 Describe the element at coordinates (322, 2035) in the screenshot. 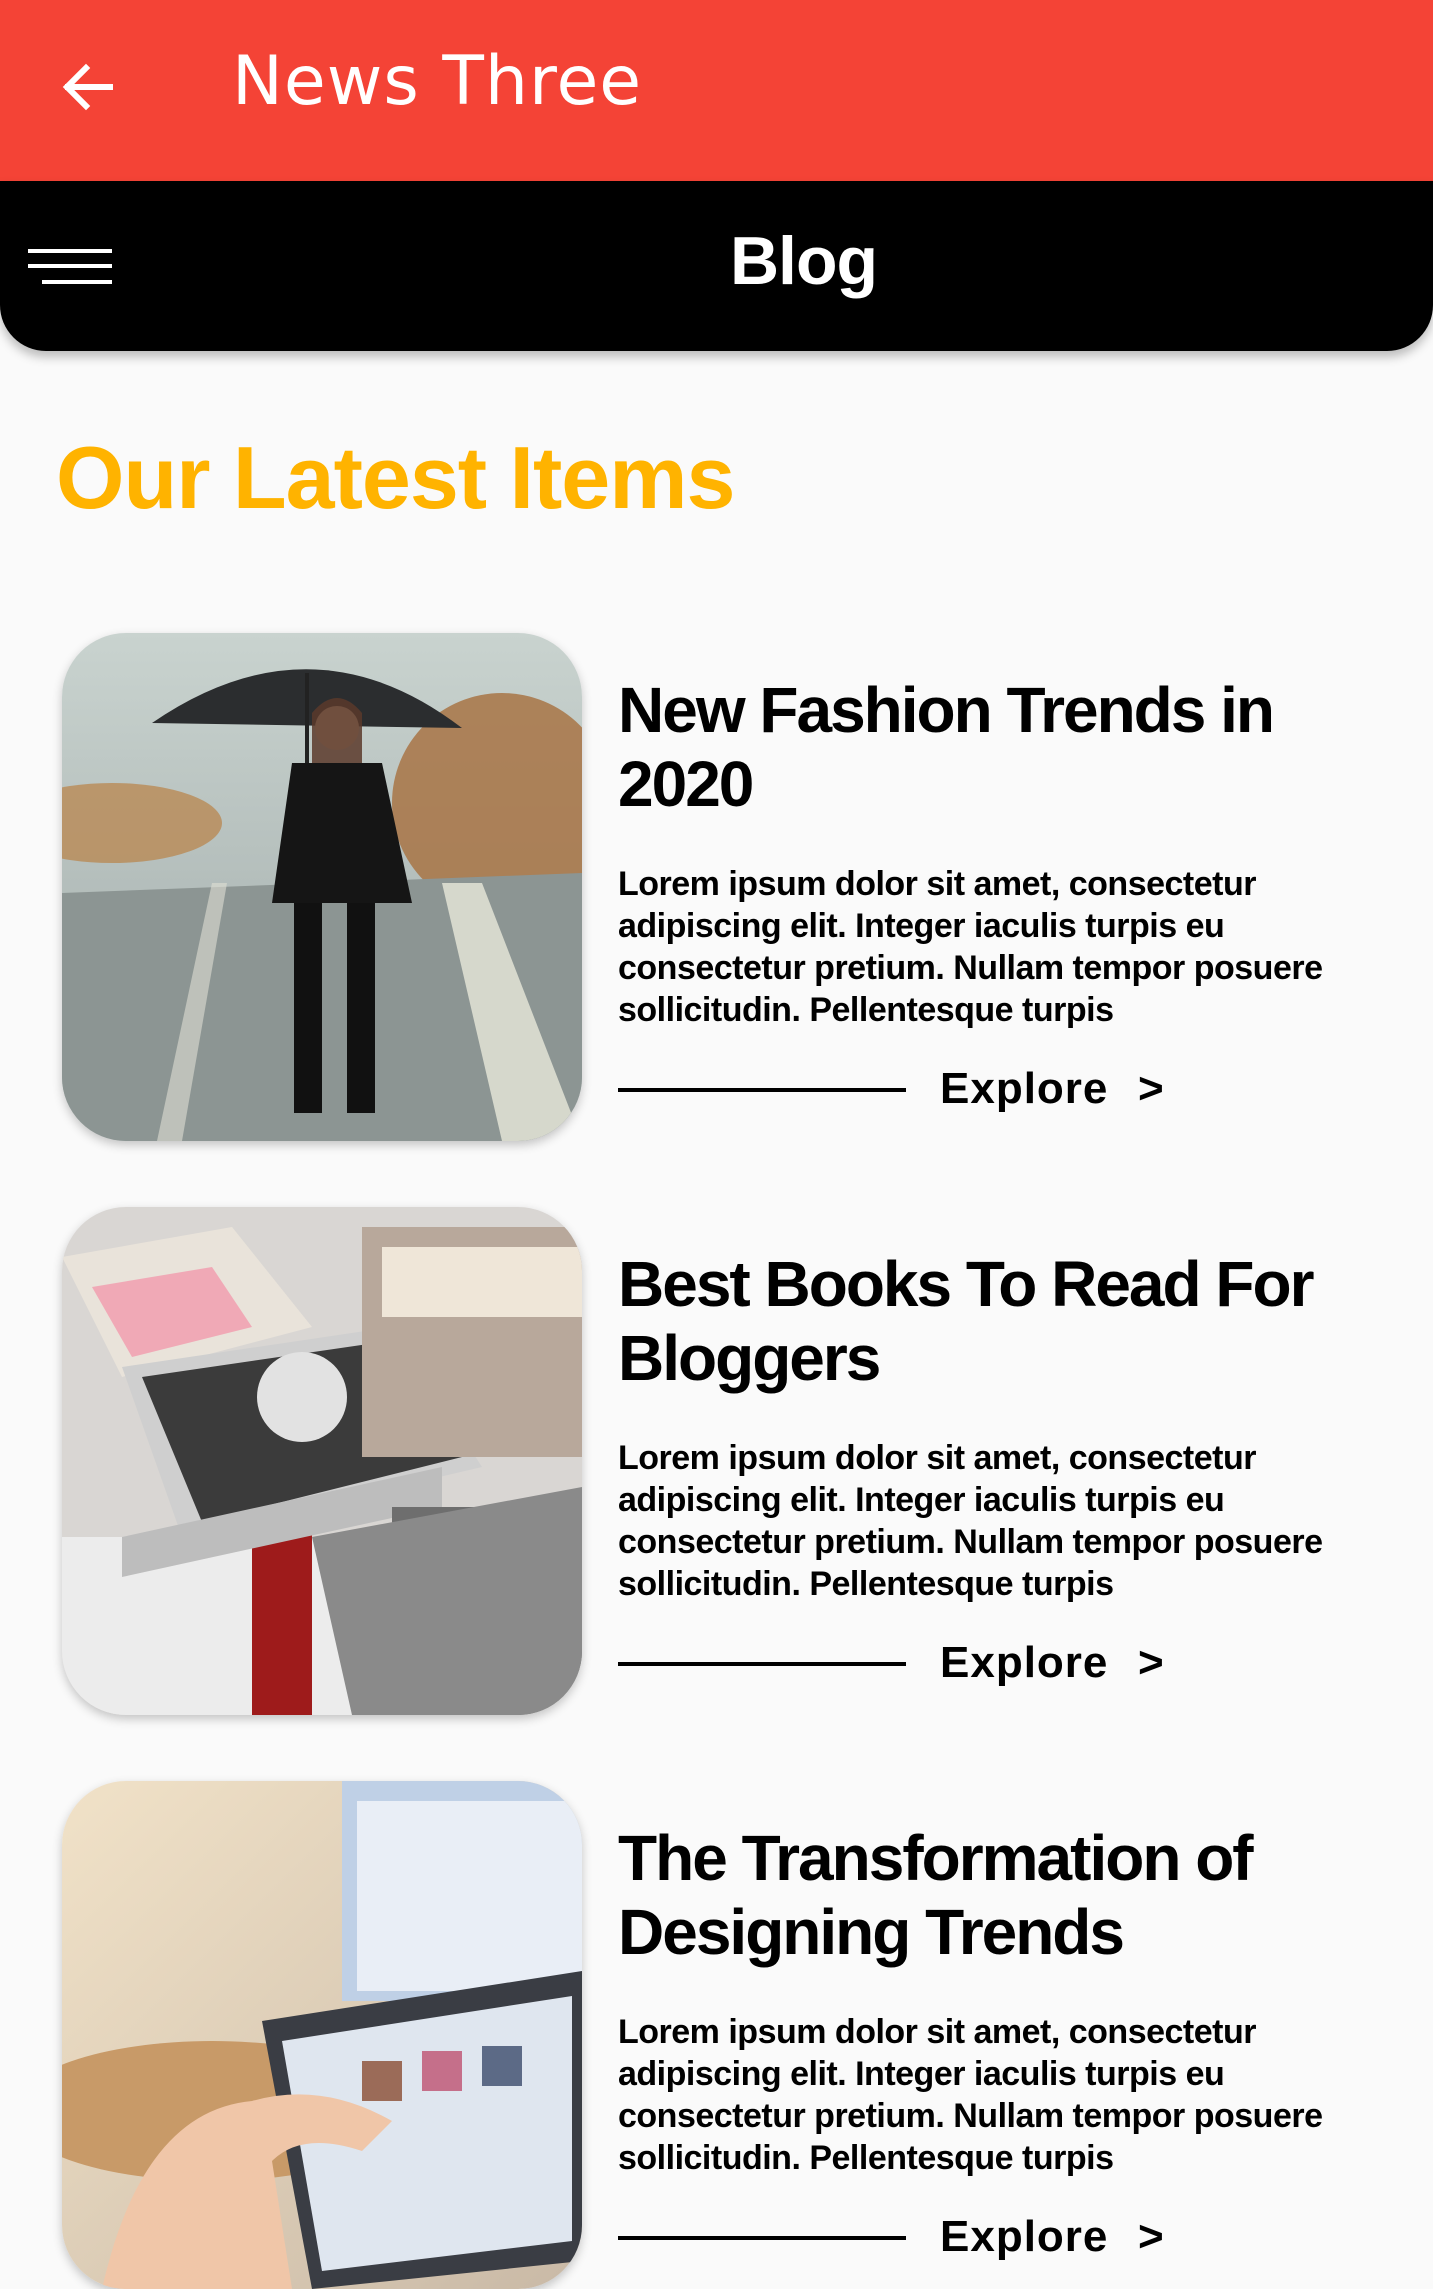

I see `post-image-design` at that location.